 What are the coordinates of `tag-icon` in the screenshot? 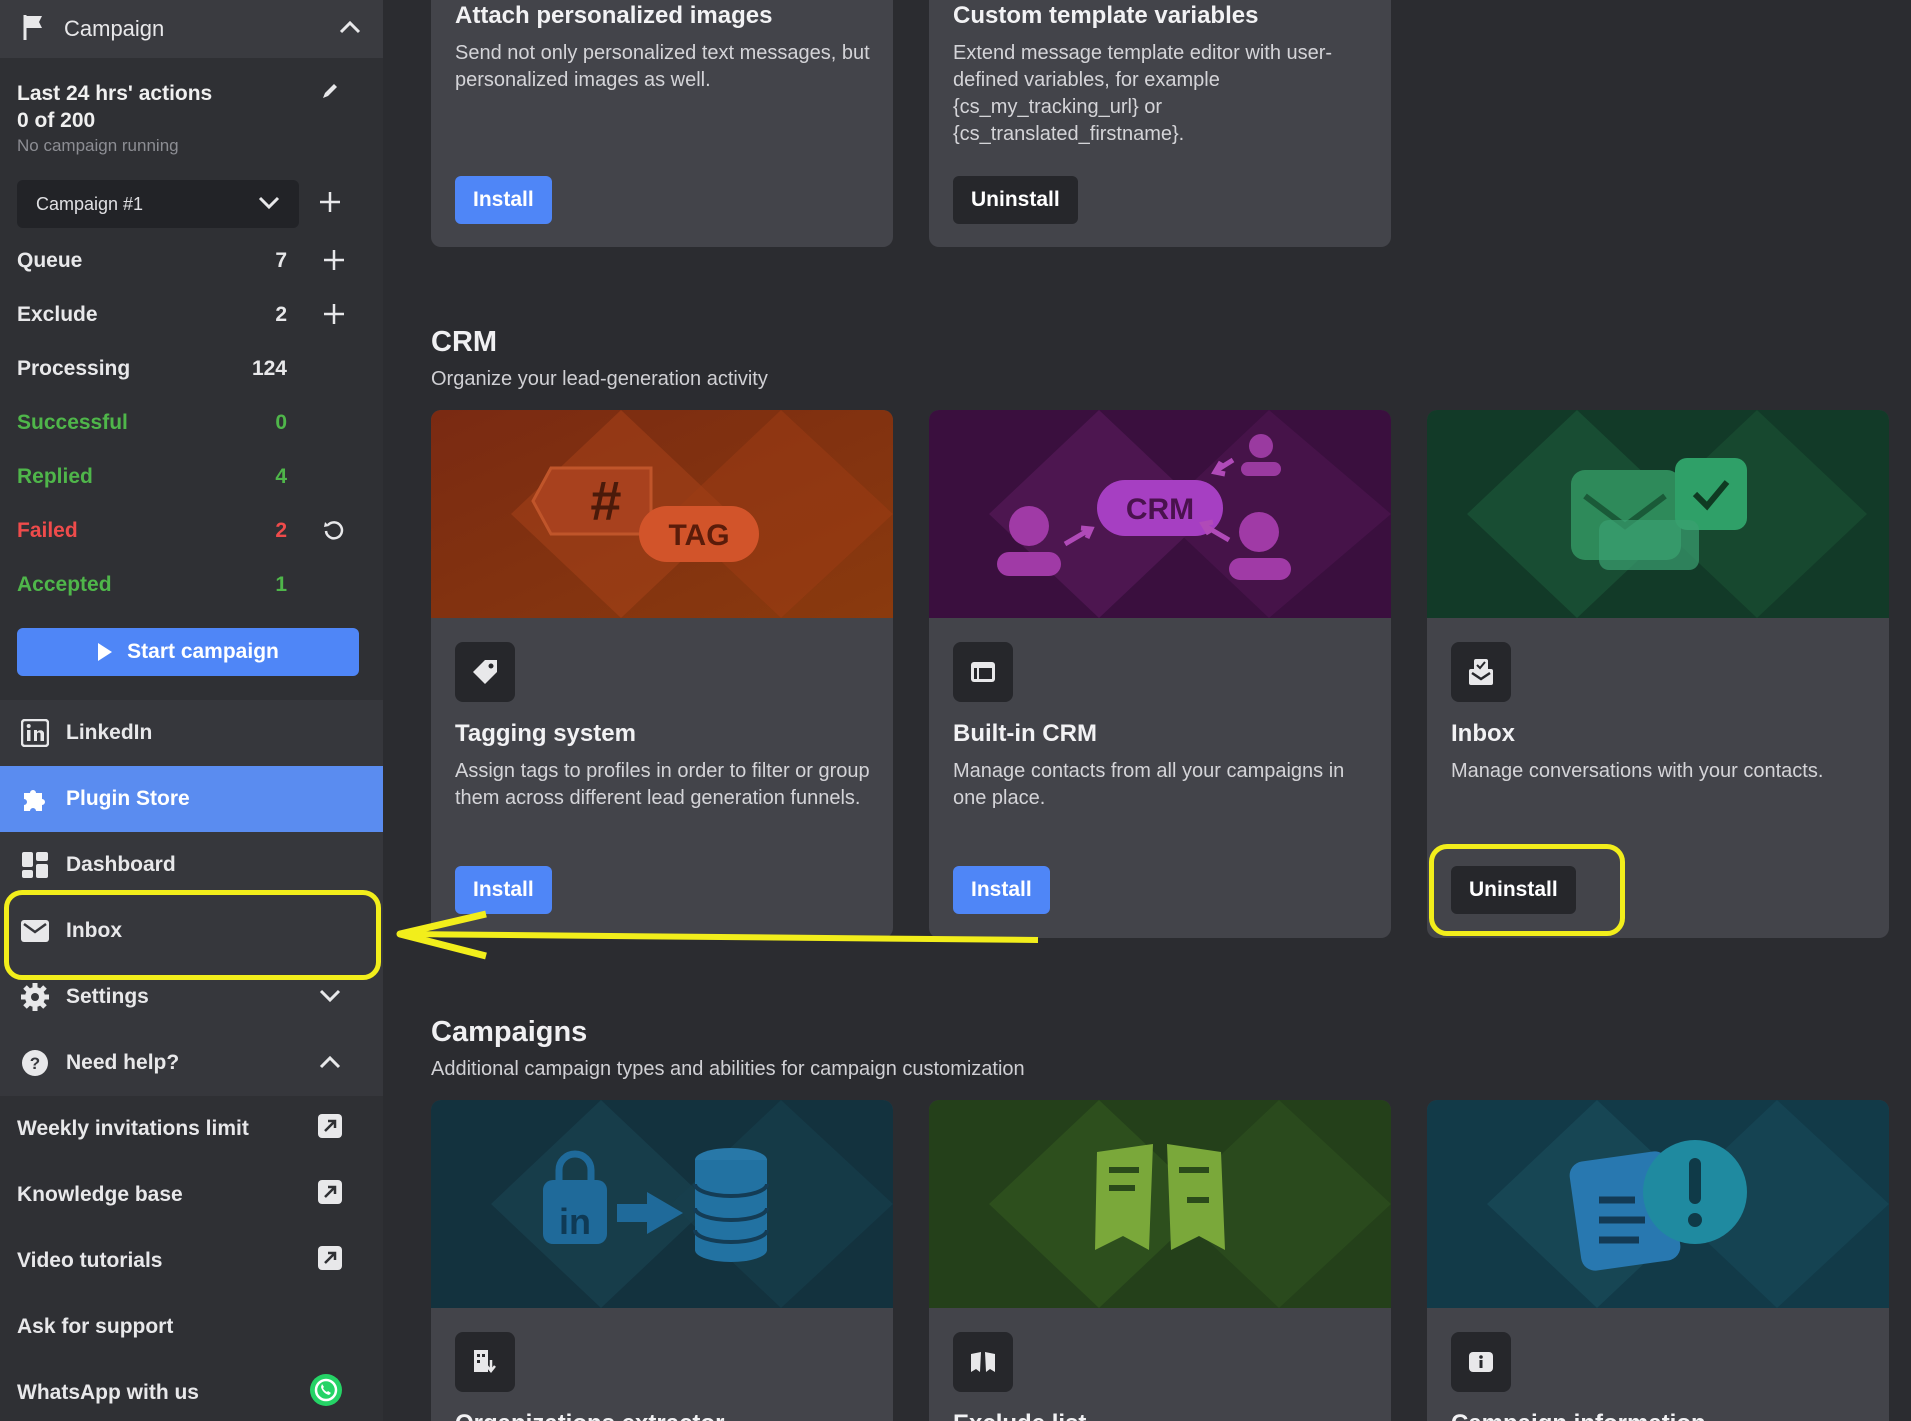 It's located at (485, 672).